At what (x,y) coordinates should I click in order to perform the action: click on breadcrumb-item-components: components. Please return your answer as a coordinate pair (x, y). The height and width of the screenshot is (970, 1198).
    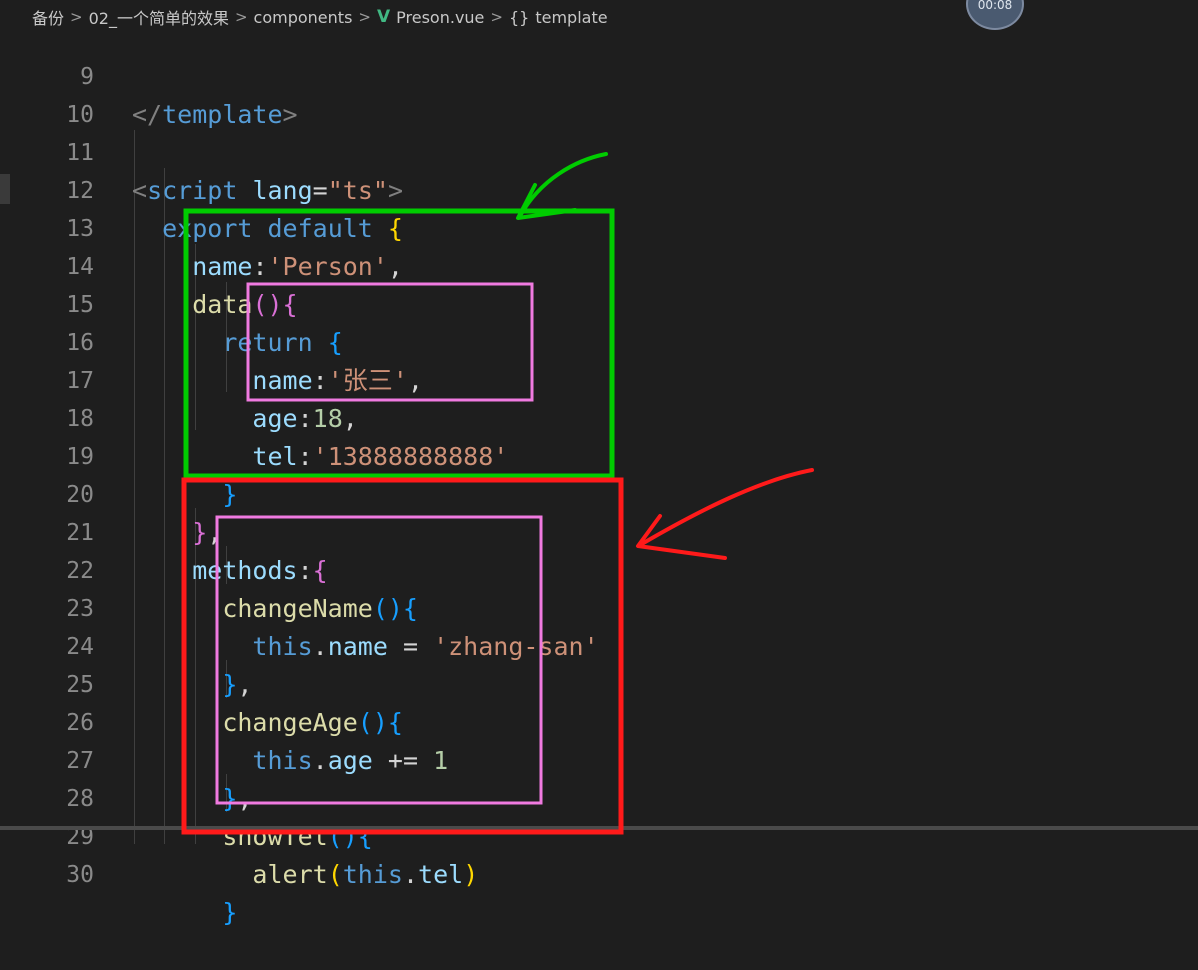
    Looking at the image, I should click on (303, 17).